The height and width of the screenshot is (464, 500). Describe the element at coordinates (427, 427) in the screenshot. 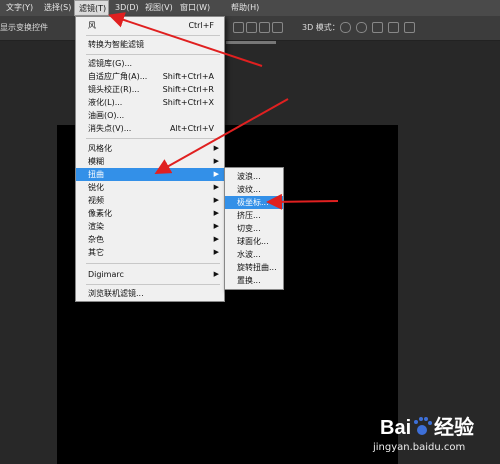

I see `baidu-paw-icon: Bai 经验` at that location.